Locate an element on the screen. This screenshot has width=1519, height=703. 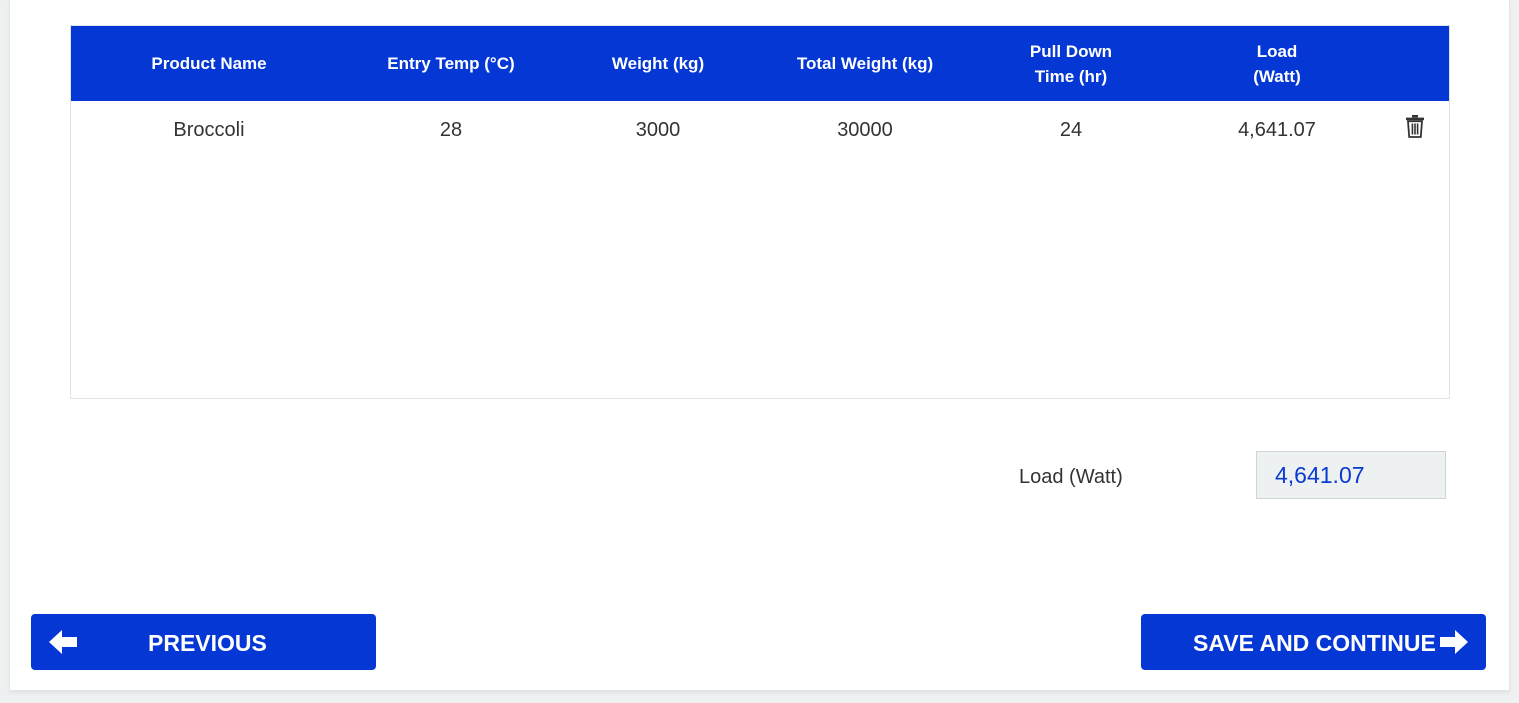
delete-row-button is located at coordinates (1415, 128).